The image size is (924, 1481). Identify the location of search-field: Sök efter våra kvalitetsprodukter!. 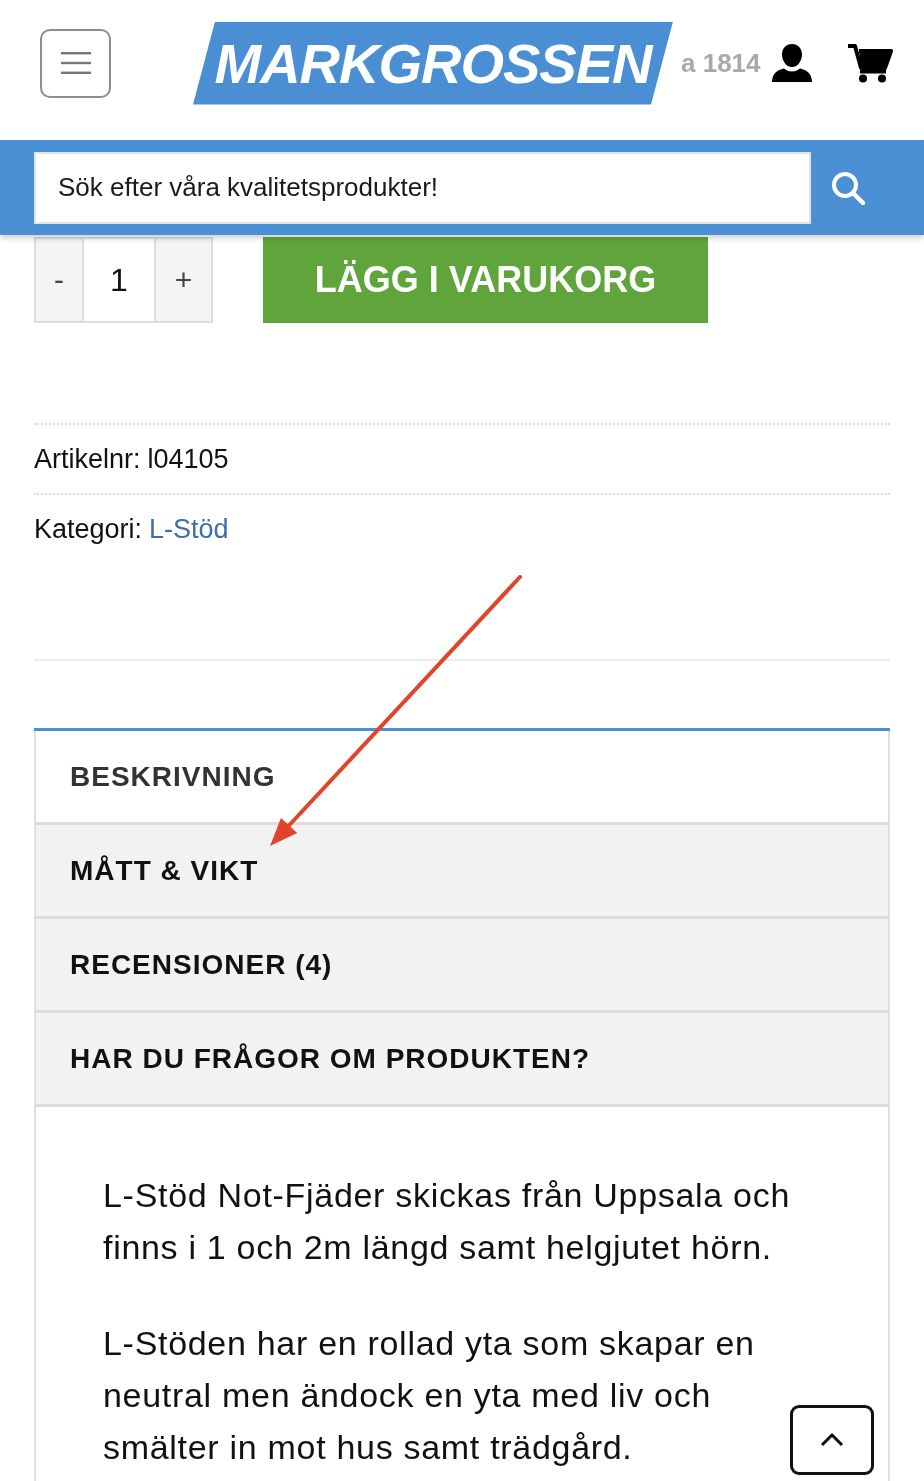
(422, 187).